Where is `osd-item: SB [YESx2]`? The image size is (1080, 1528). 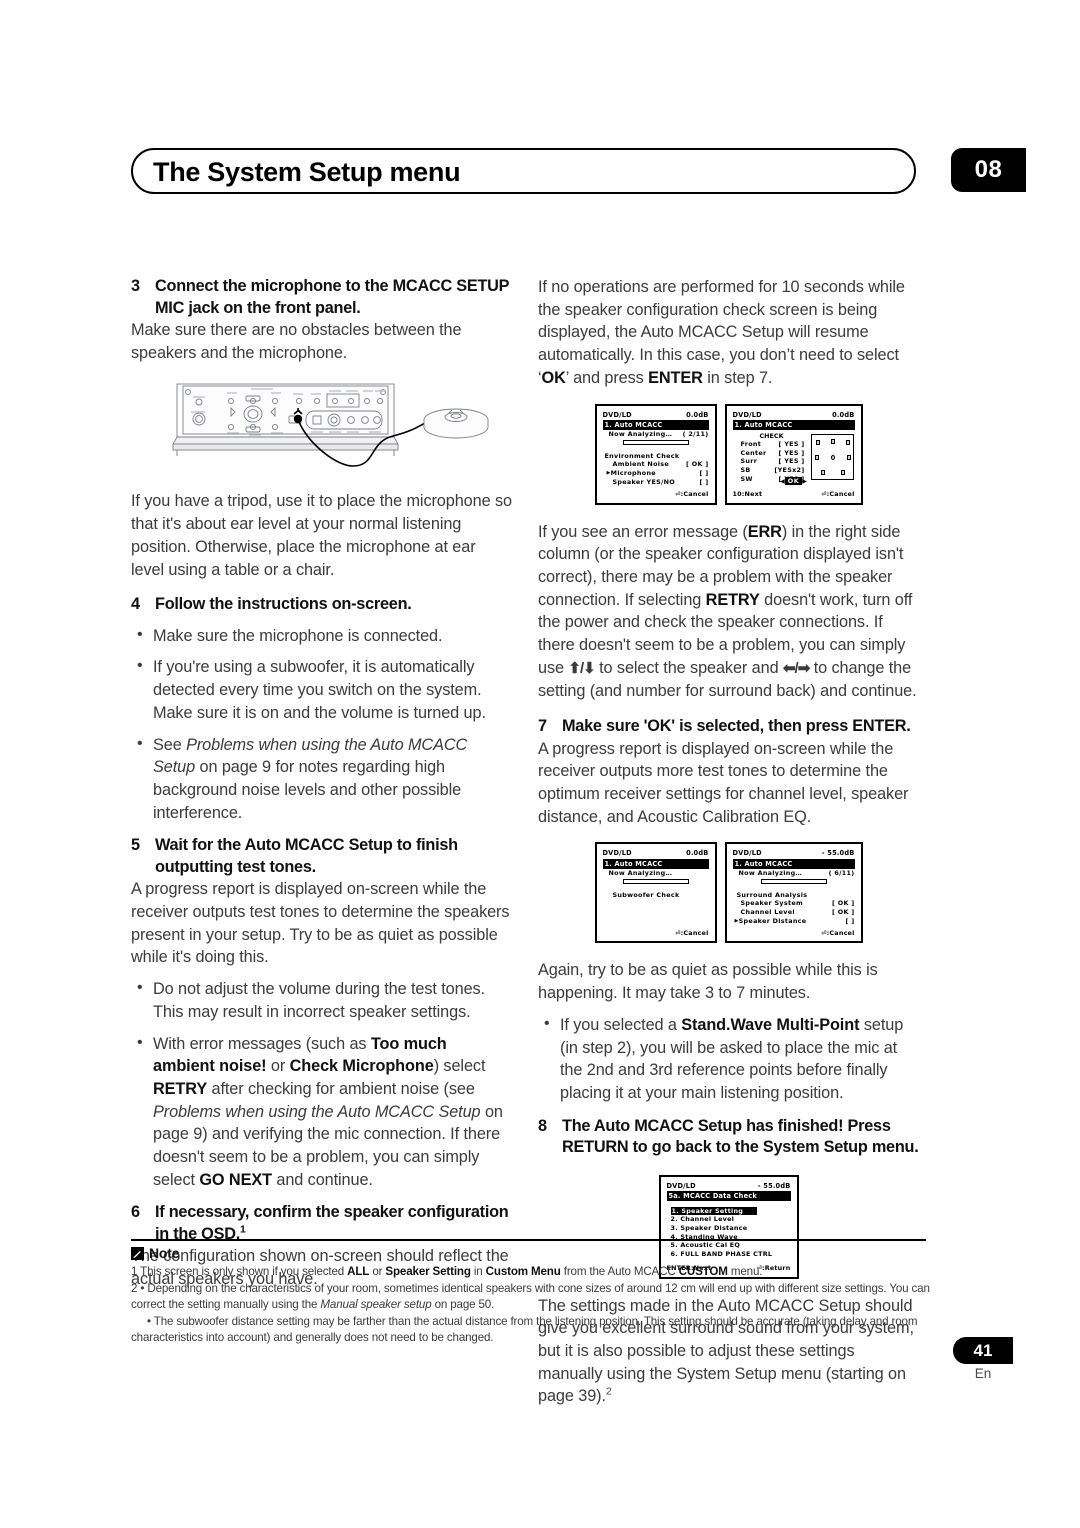
osd-item: SB [YESx2] is located at coordinates (769, 470).